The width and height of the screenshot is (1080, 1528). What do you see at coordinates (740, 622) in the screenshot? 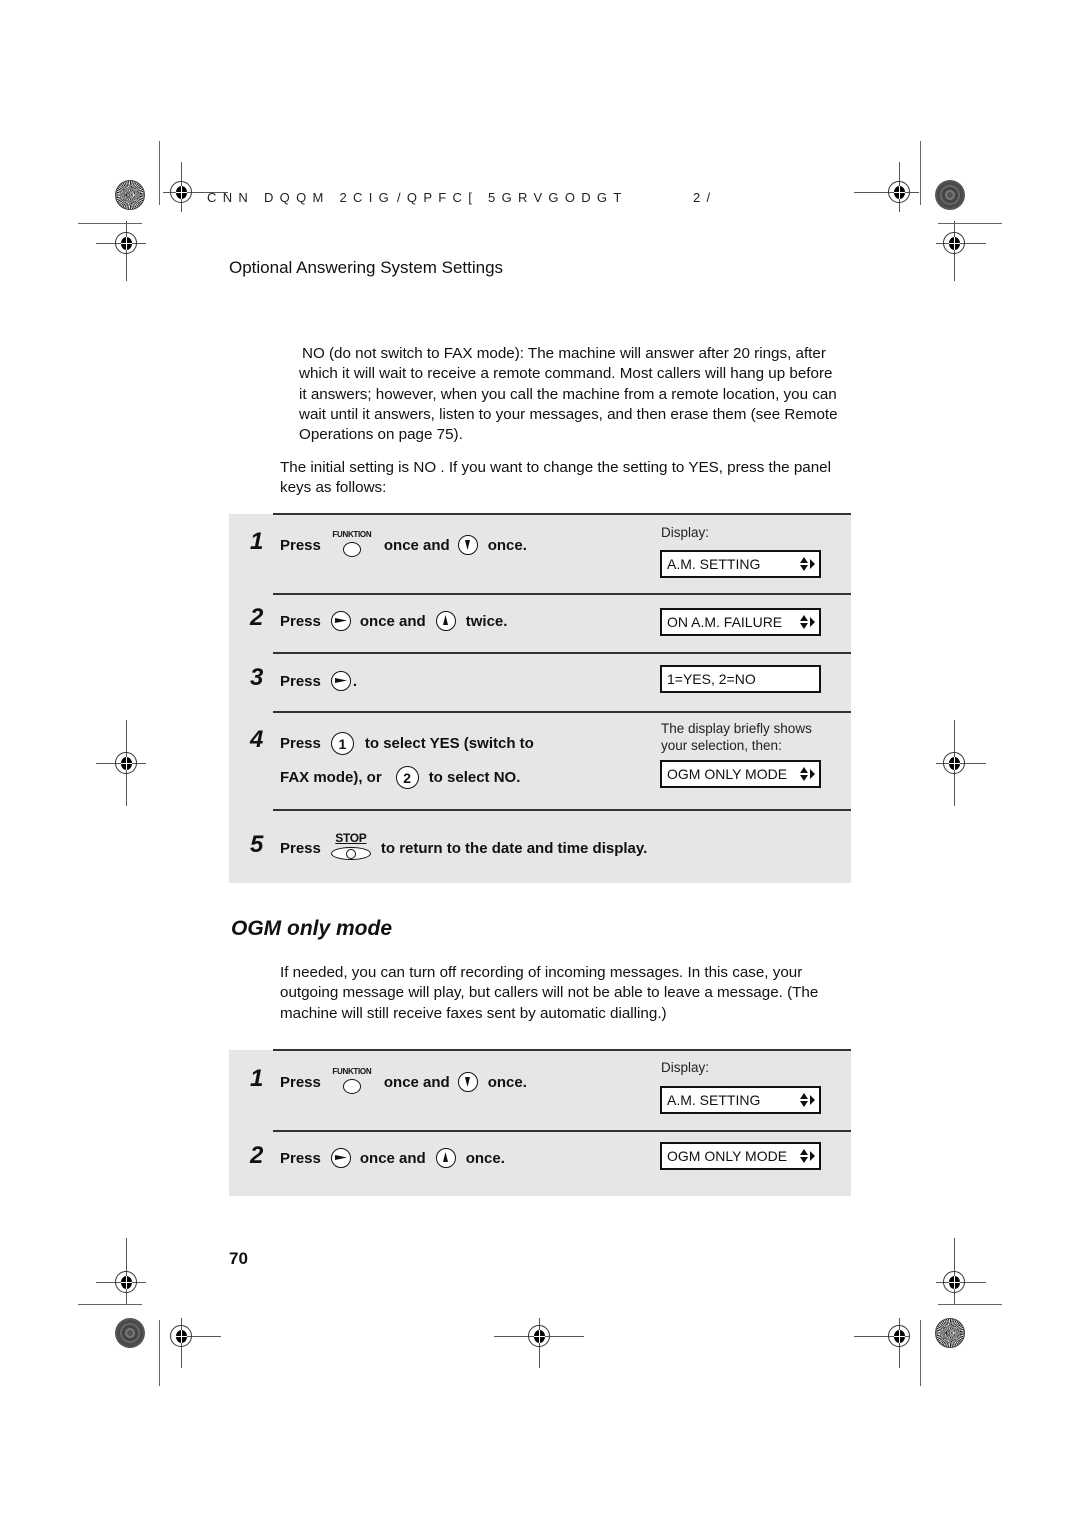
I see `lcd-display: ON A.M. FAILURE` at bounding box center [740, 622].